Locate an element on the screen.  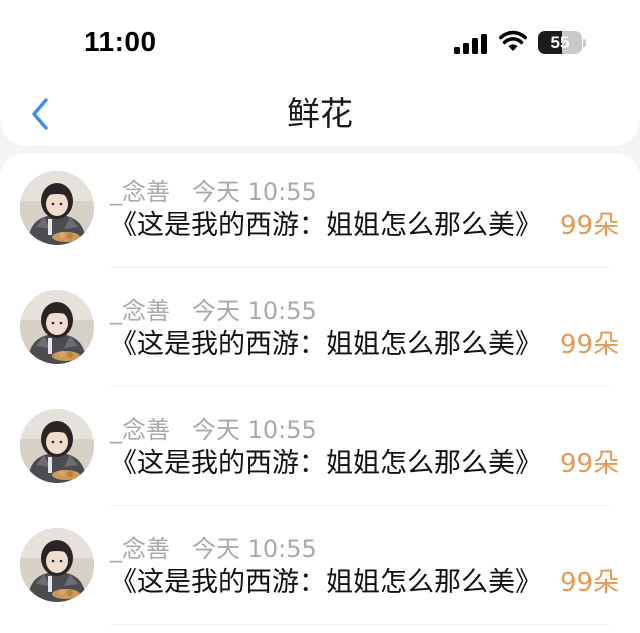
nav-bar: 鲜花 is located at coordinates (320, 115).